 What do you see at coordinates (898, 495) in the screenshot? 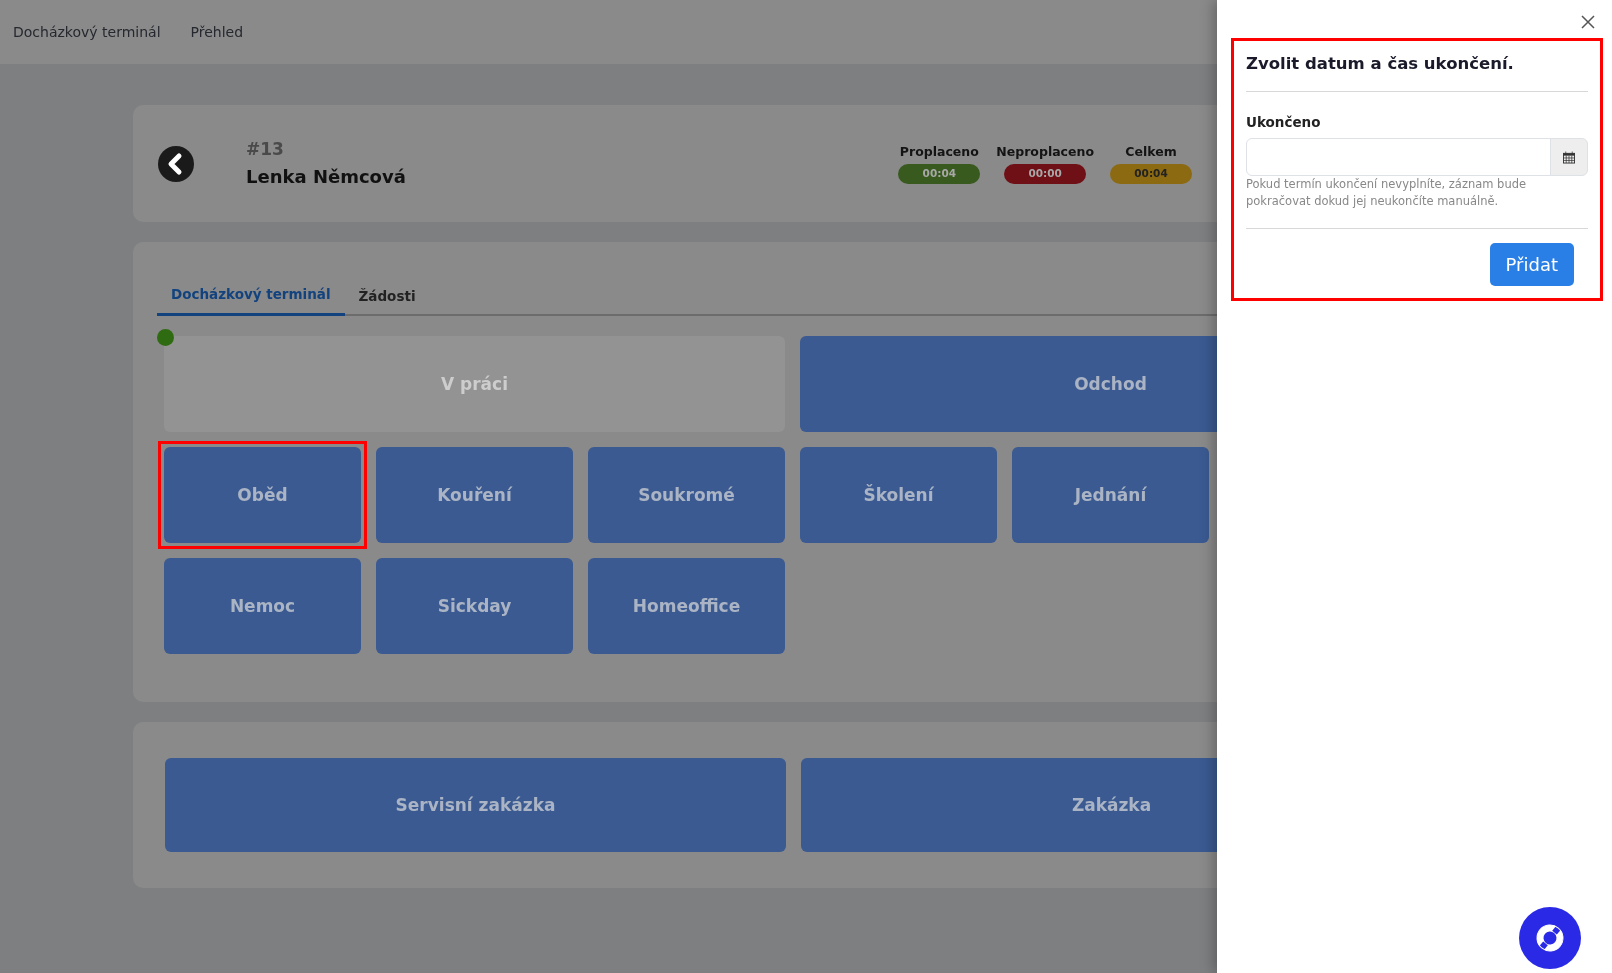
I see `action-button: Školení` at bounding box center [898, 495].